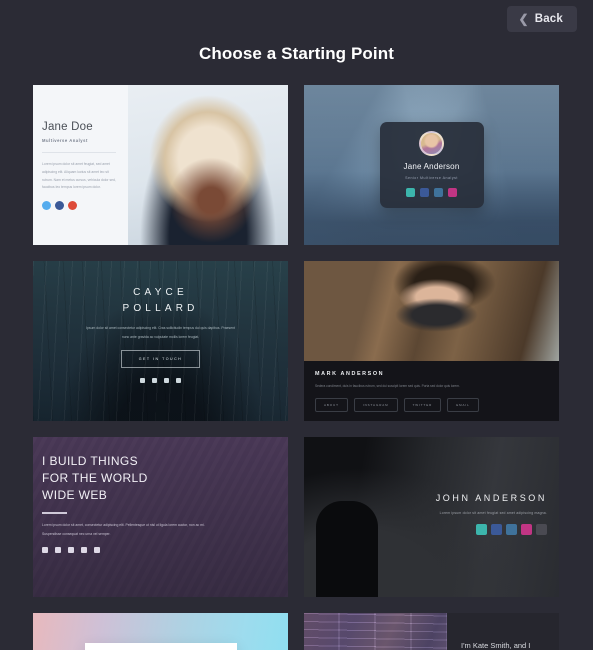 The height and width of the screenshot is (650, 593). What do you see at coordinates (160, 359) in the screenshot?
I see `get-in-touch-button: GET IN TOUCH` at bounding box center [160, 359].